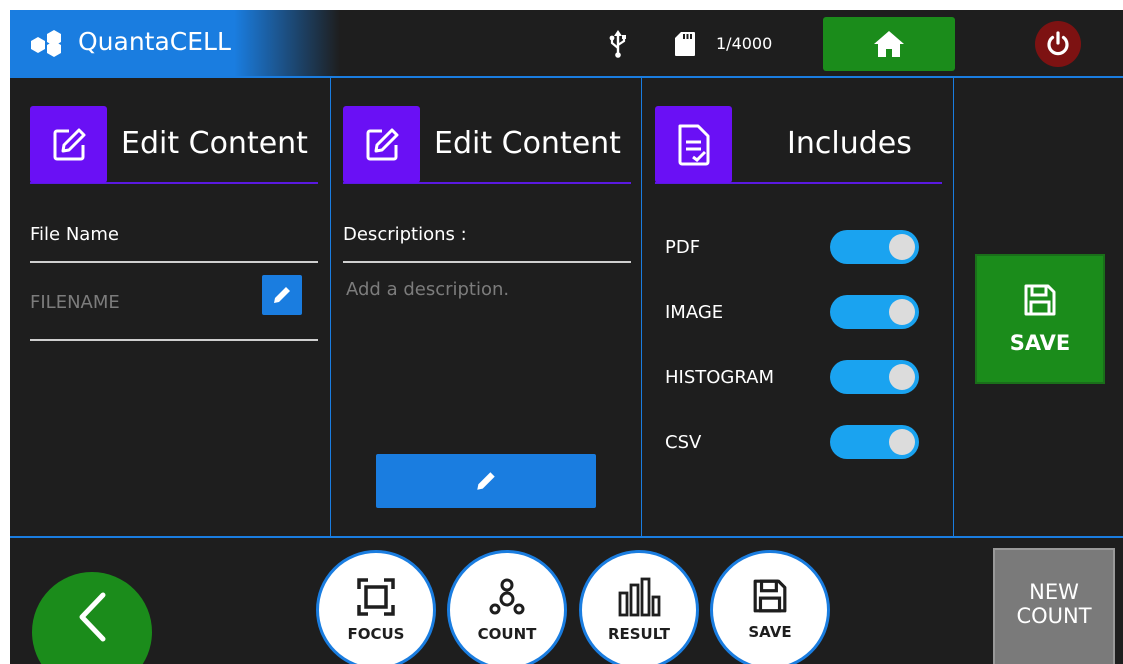 This screenshot has height=664, width=1123. I want to click on back-button, so click(92, 618).